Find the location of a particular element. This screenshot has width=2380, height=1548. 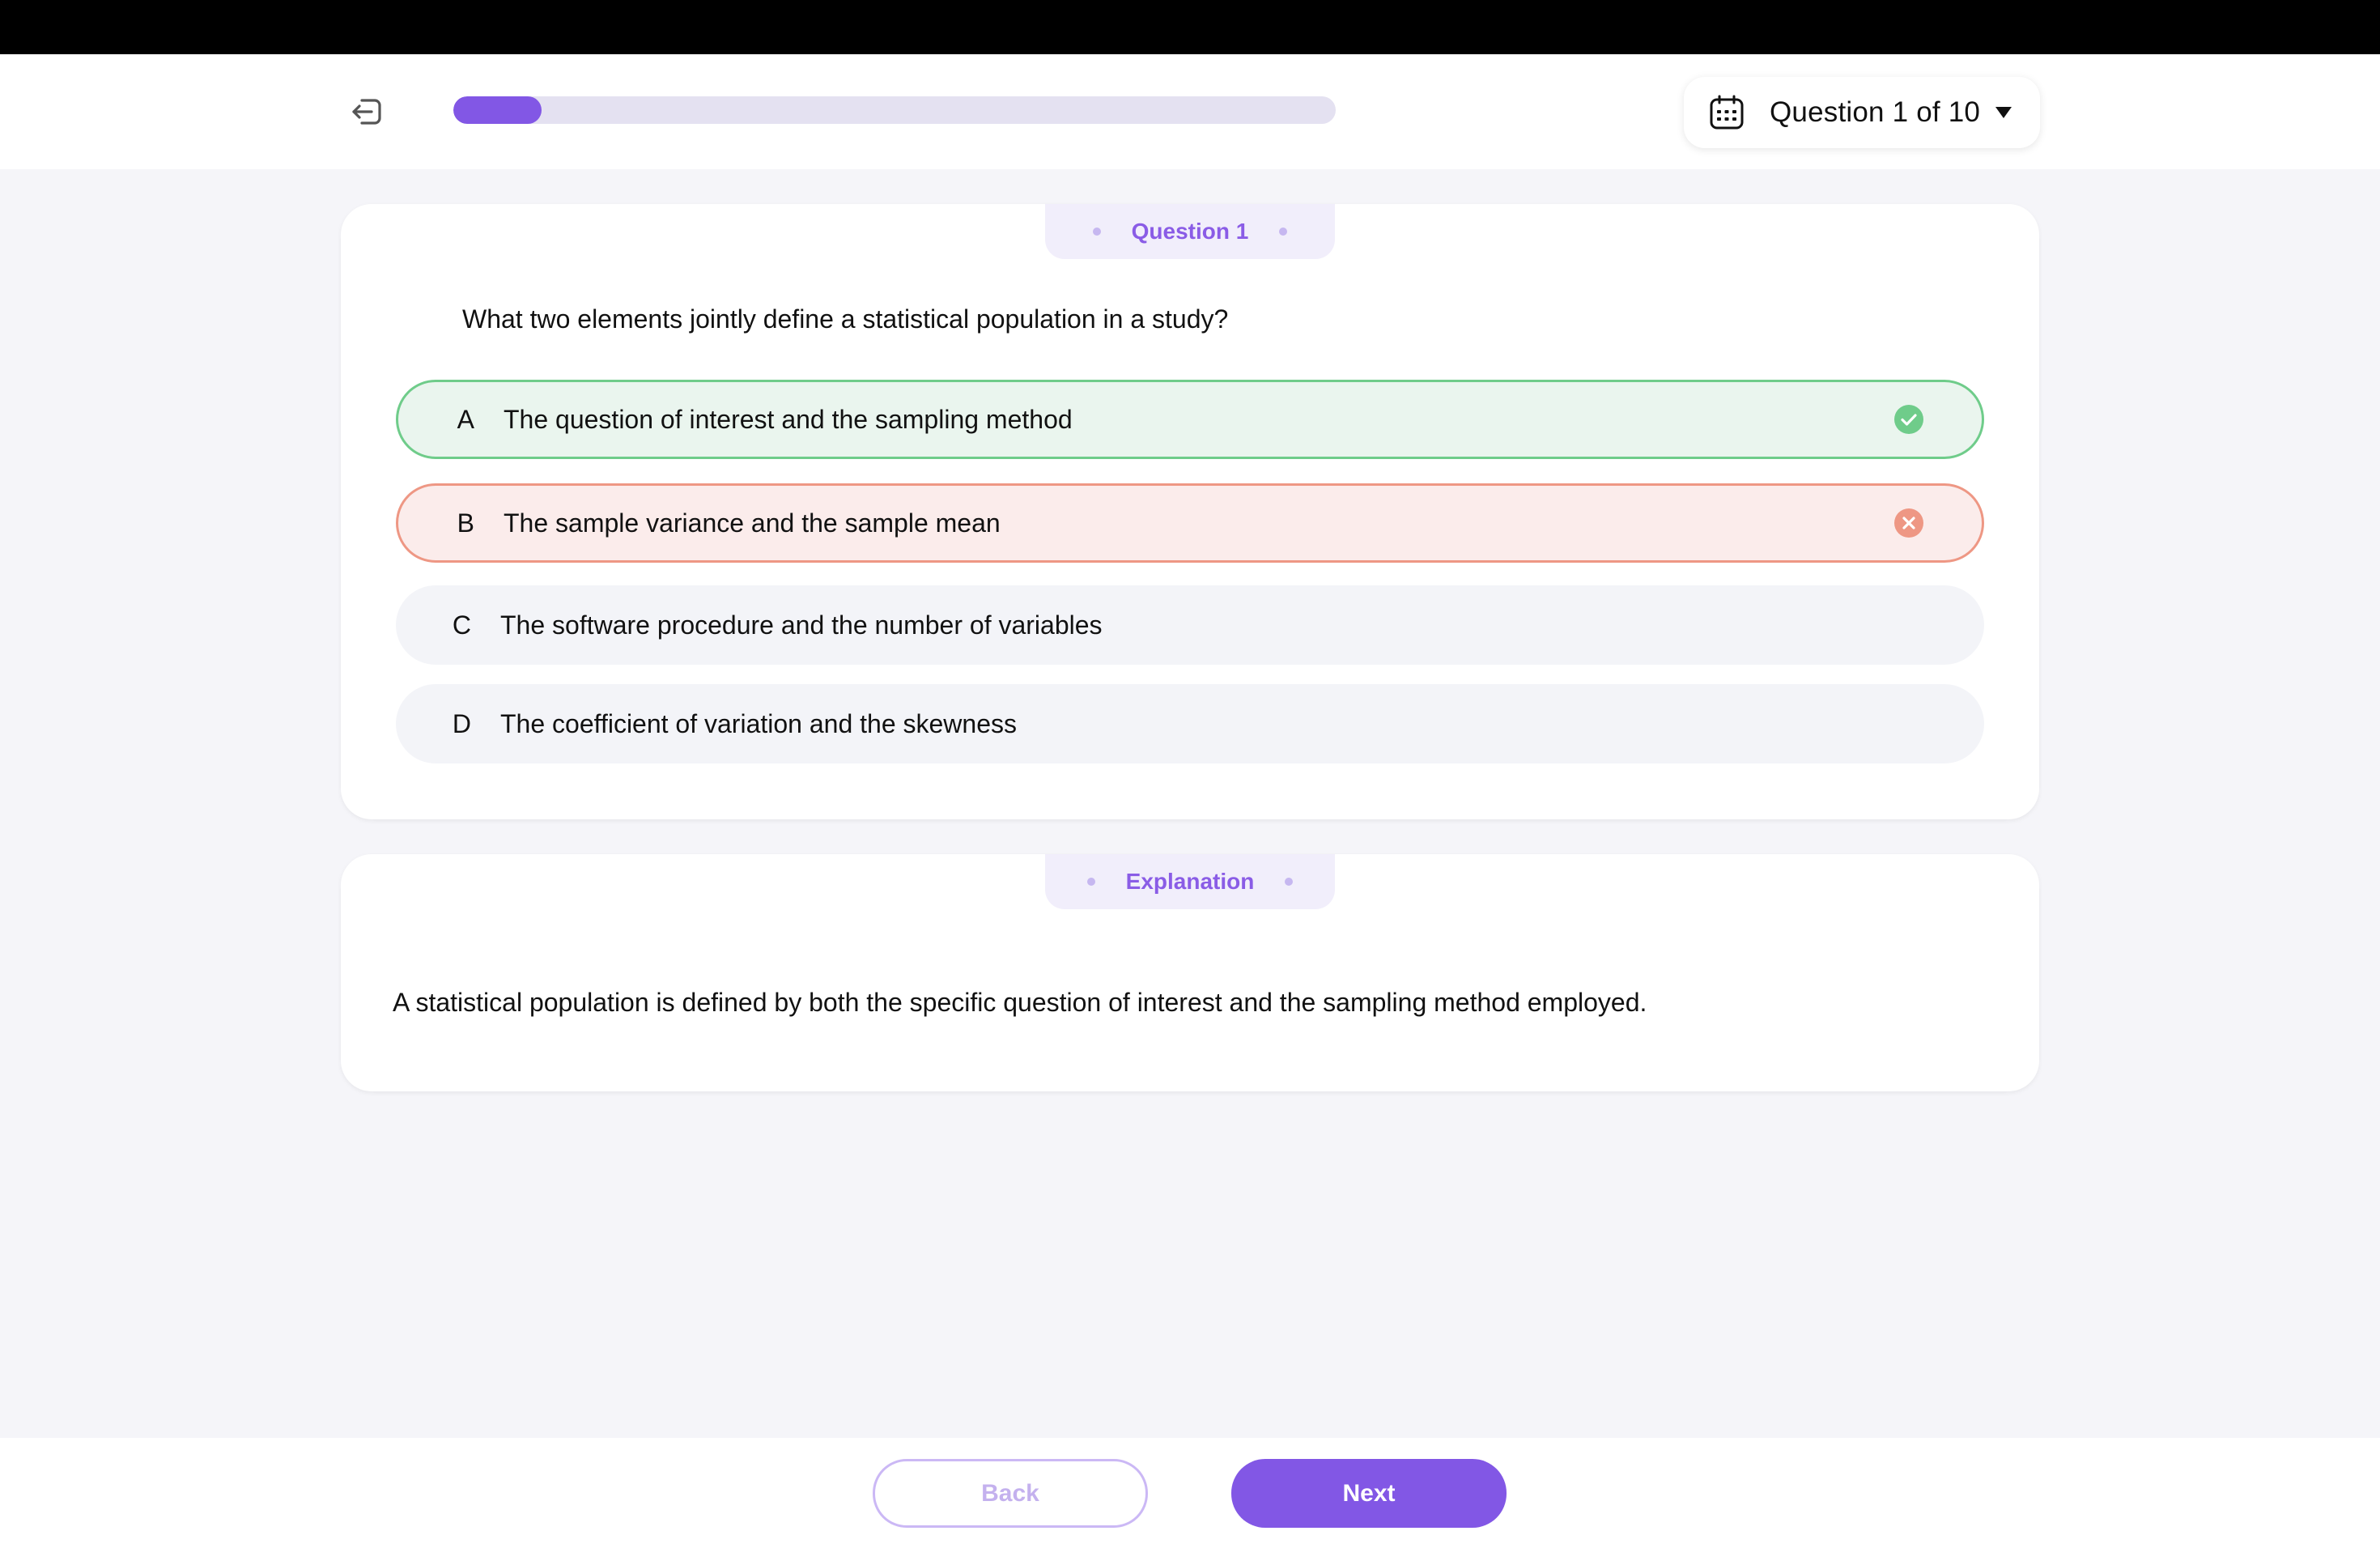

question-selector-dropdown: Question 1 of 10 is located at coordinates (1862, 113).